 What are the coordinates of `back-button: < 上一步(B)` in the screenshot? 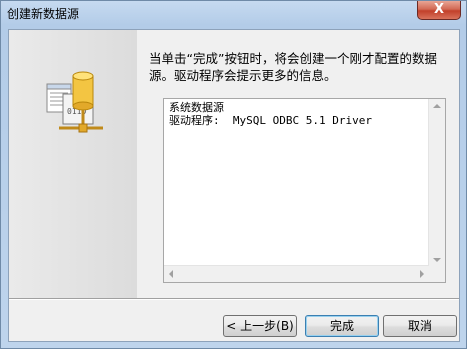 It's located at (260, 326).